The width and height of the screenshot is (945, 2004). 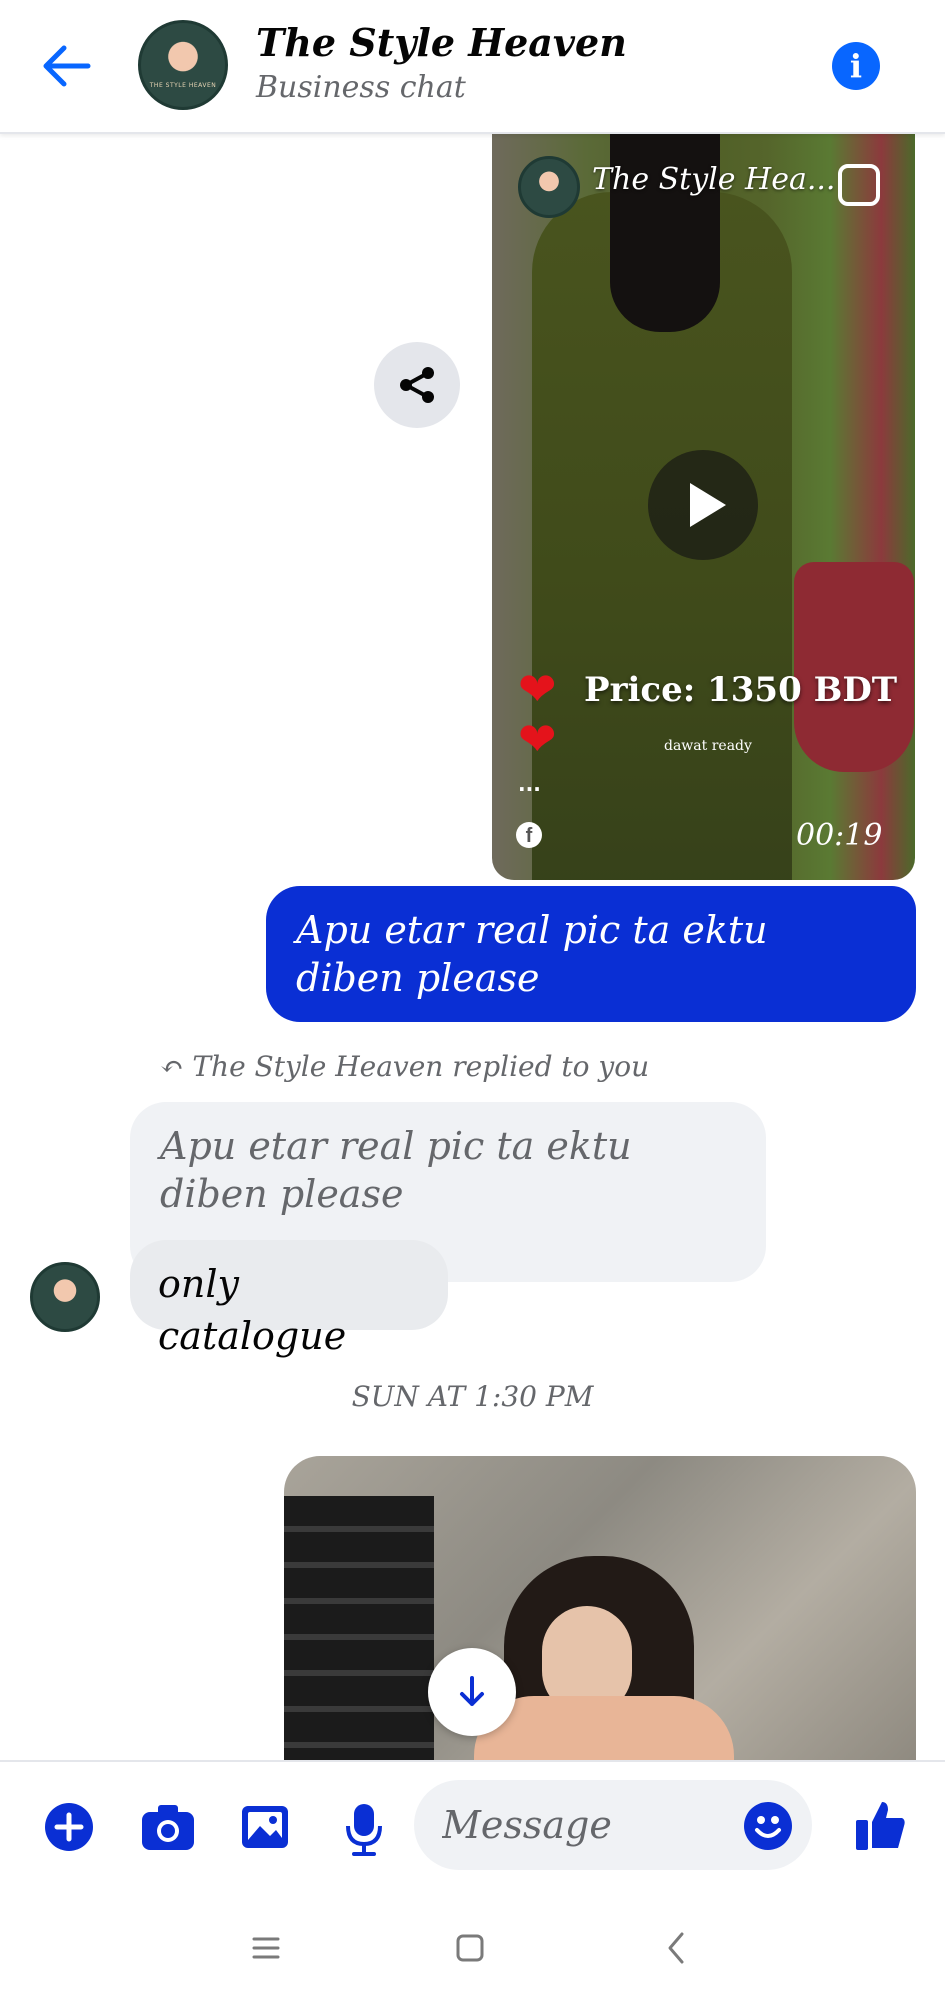 I want to click on camera-button, so click(x=168, y=1829).